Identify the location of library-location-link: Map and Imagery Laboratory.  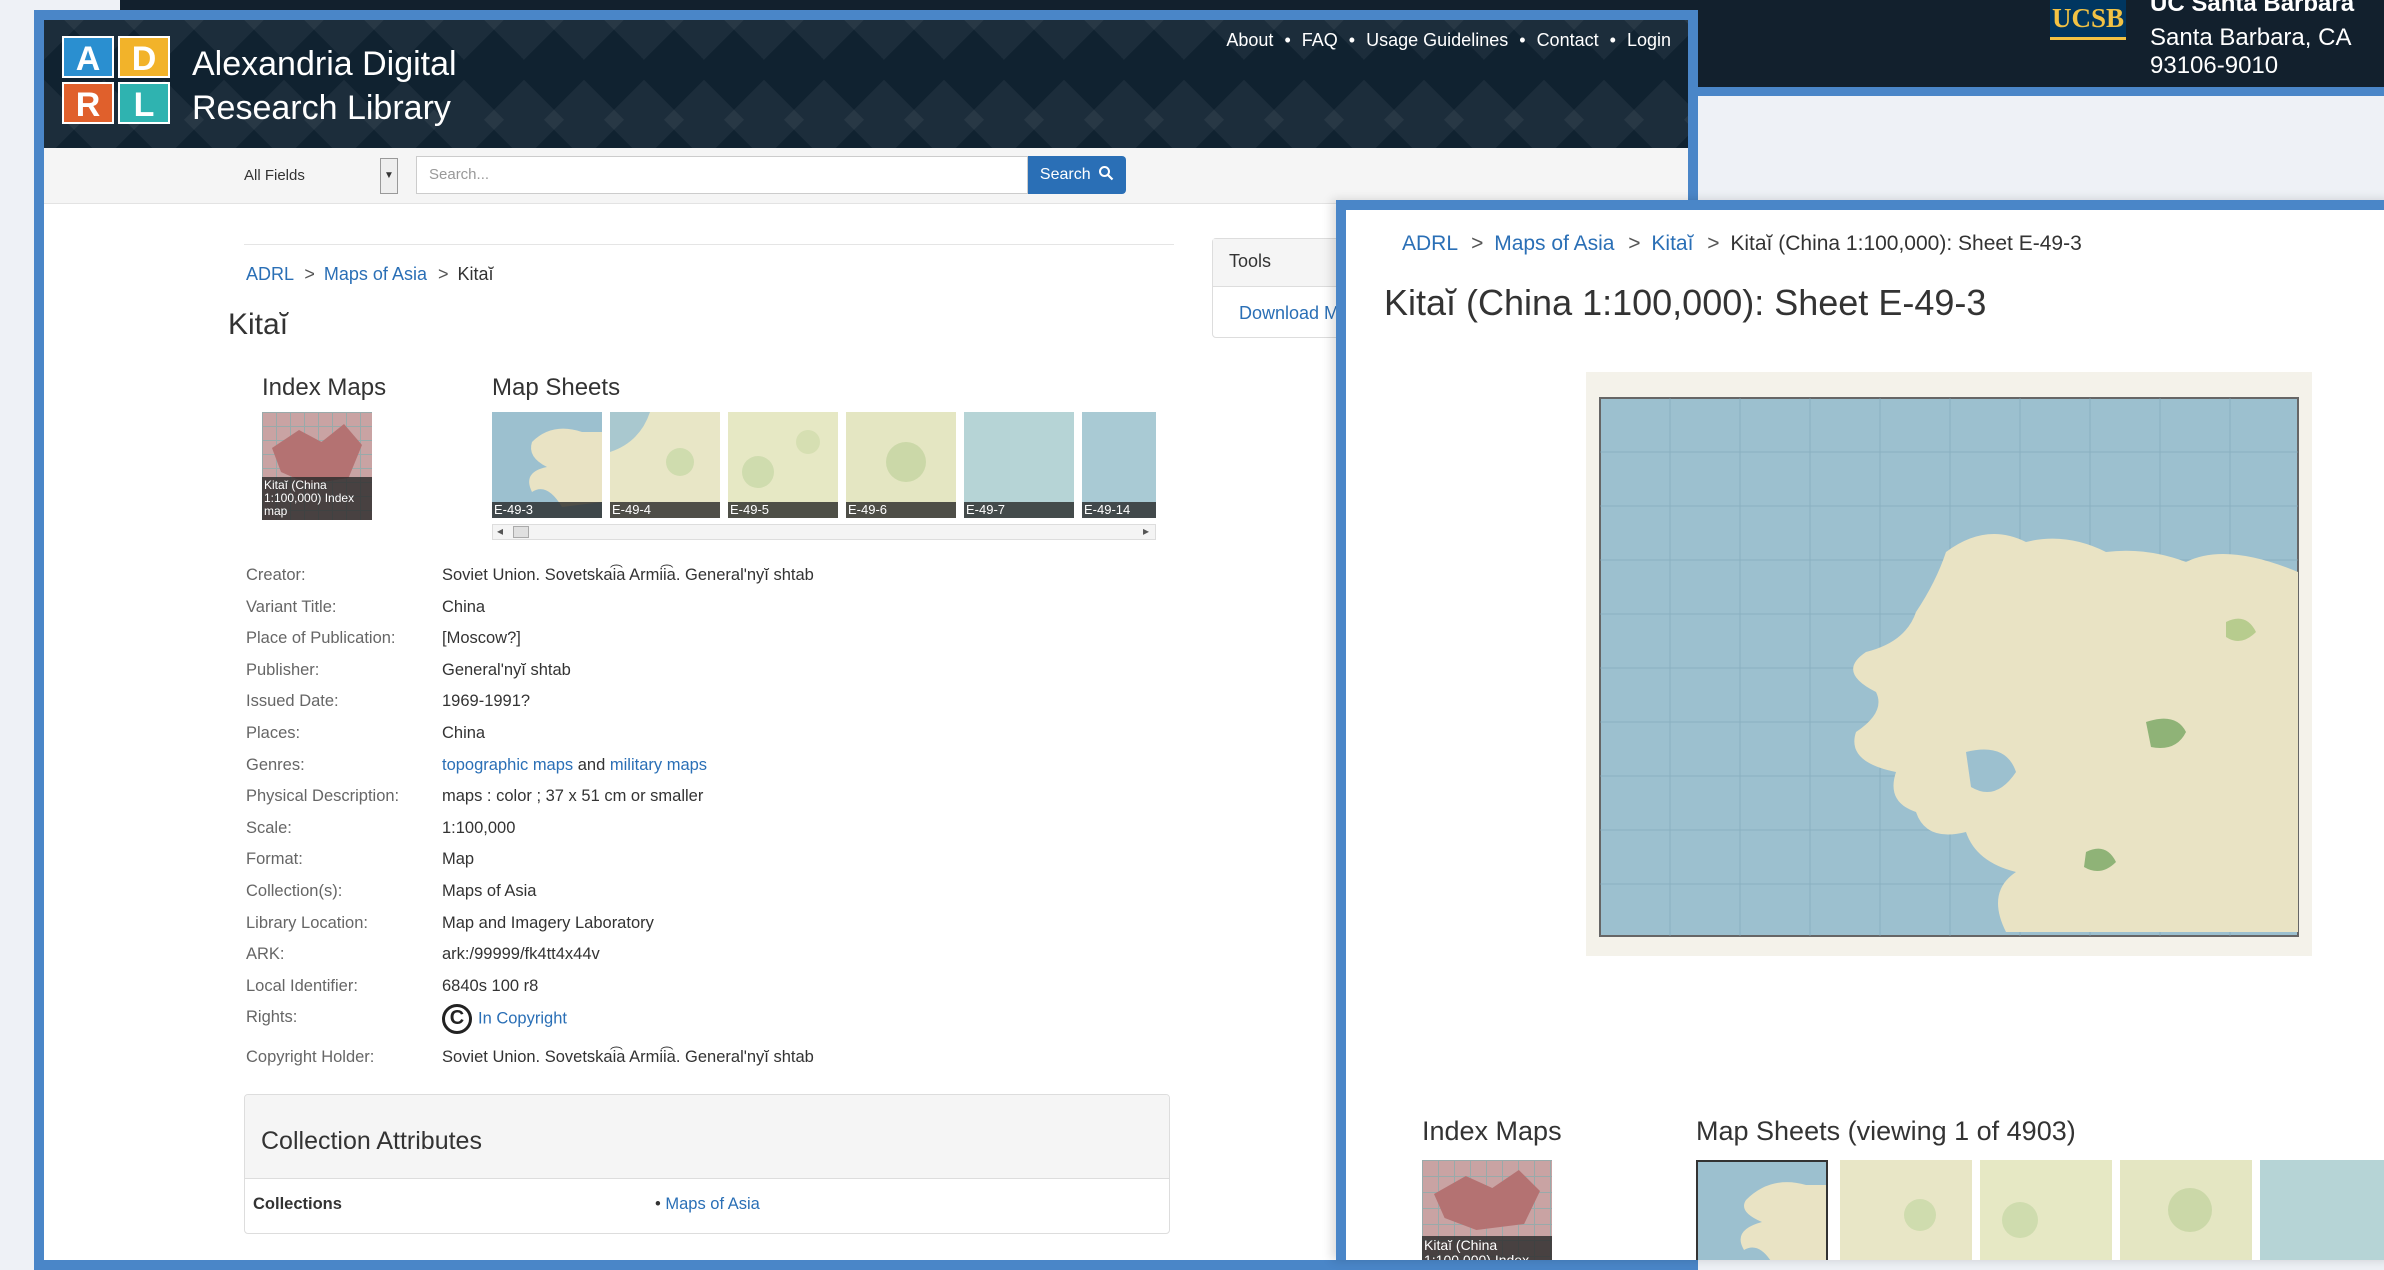
(548, 923).